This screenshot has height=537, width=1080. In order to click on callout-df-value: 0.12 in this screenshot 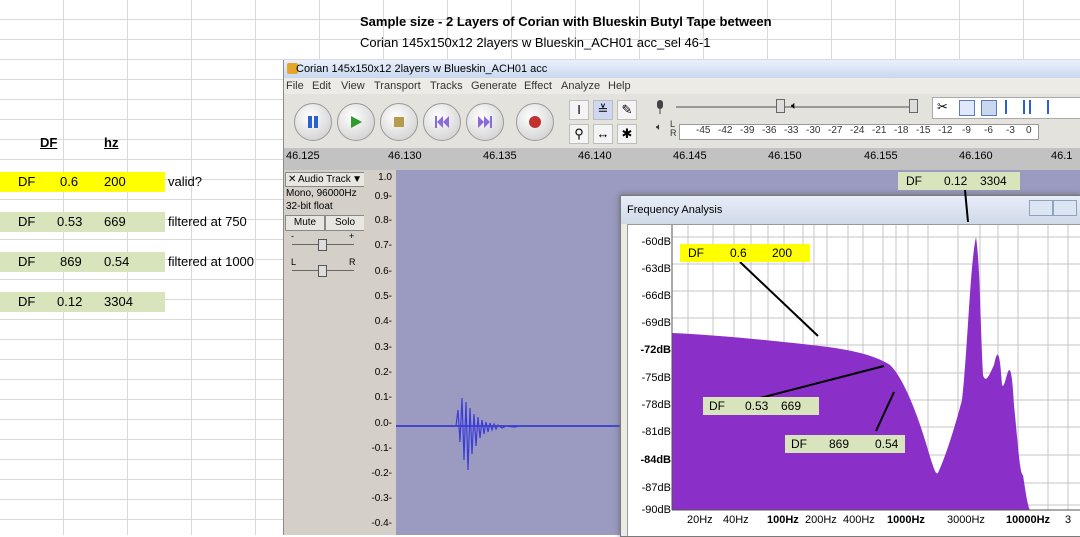, I will do `click(956, 181)`.